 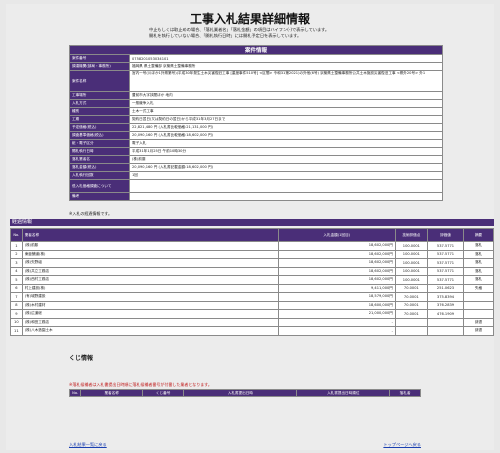 I want to click on info-row-label: 工期, so click(x=99, y=119).